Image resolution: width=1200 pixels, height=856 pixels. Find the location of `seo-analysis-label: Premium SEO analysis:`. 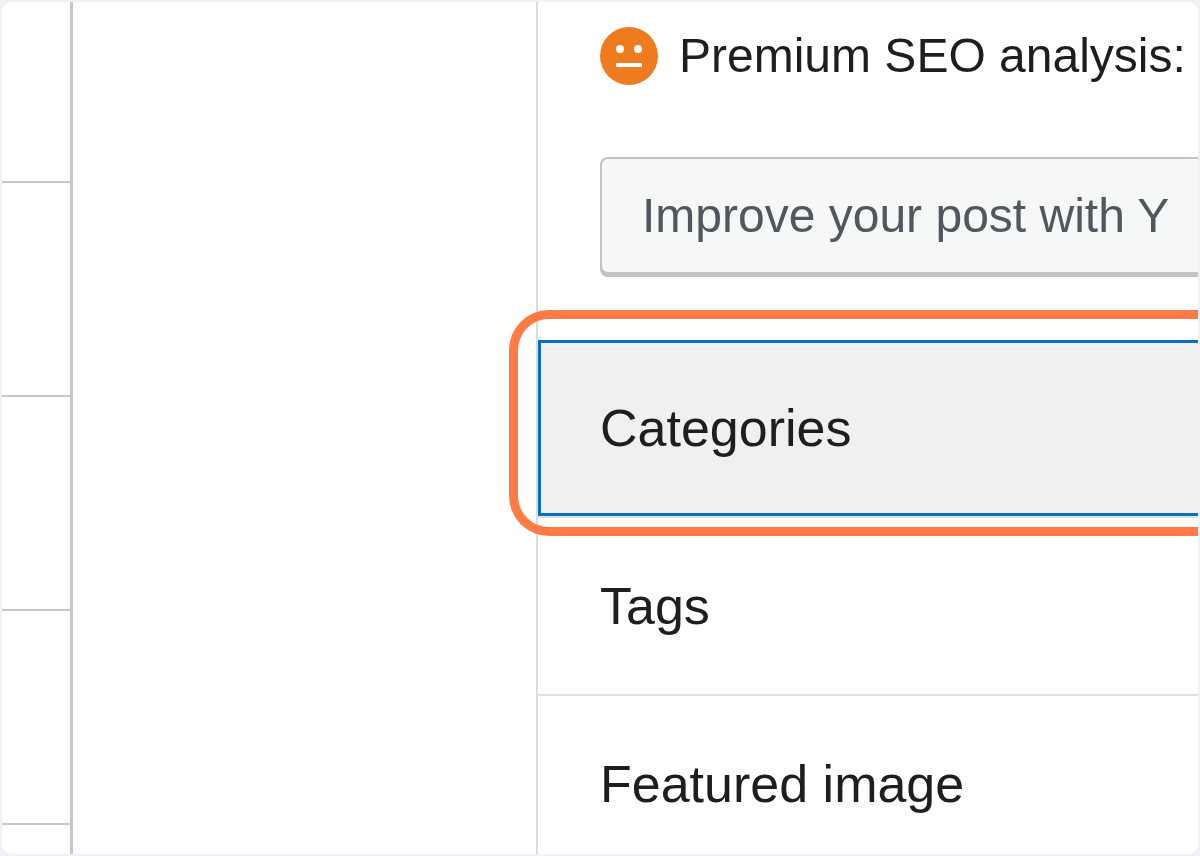

seo-analysis-label: Premium SEO analysis: is located at coordinates (932, 56).